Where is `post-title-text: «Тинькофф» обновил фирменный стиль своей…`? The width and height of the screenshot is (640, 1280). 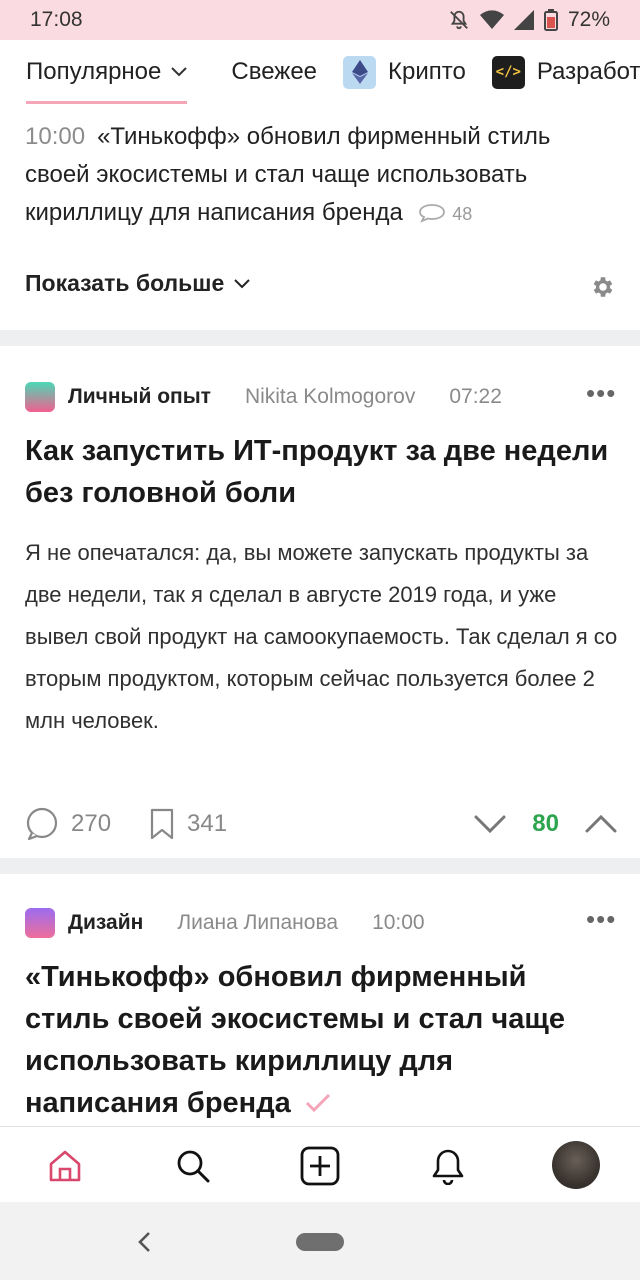 post-title-text: «Тинькофф» обновил фирменный стиль своей… is located at coordinates (295, 1040).